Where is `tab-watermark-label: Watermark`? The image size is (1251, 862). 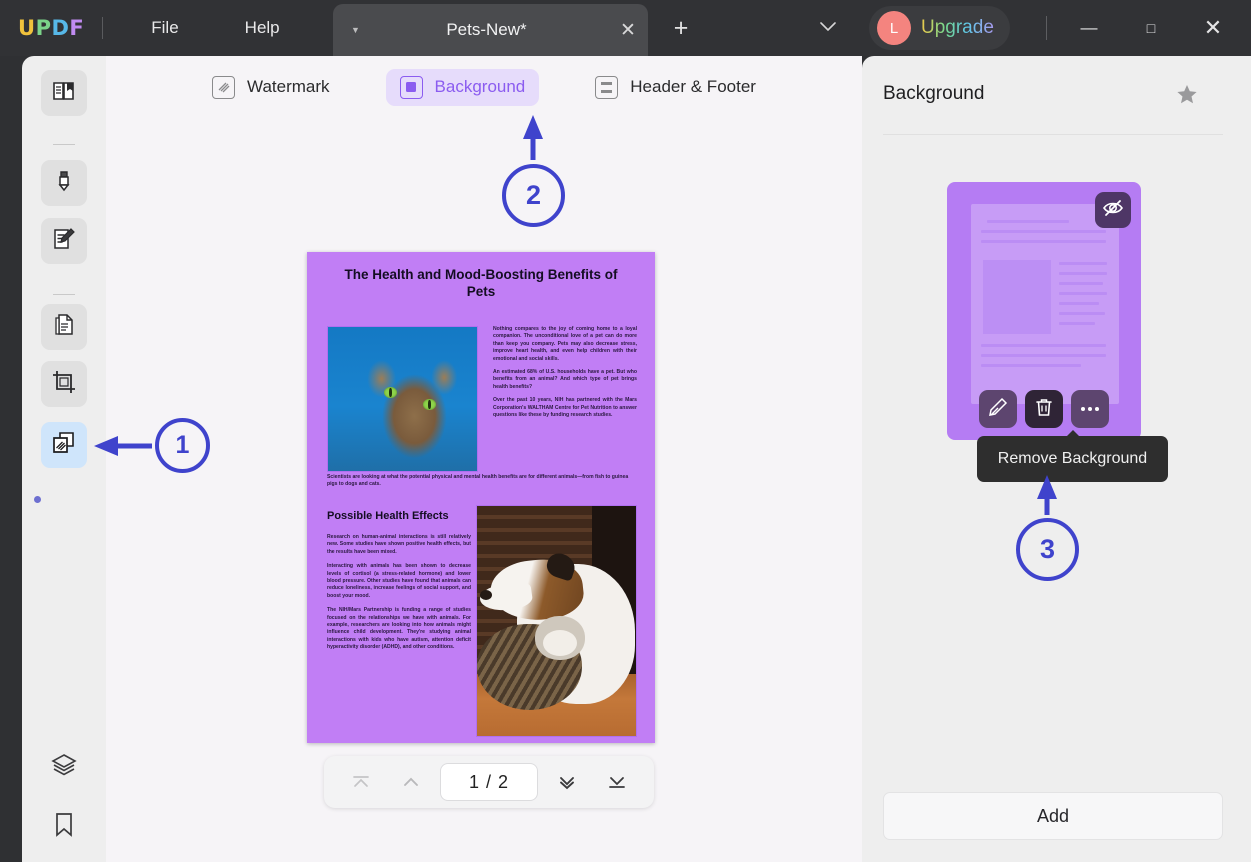
tab-watermark-label: Watermark is located at coordinates (288, 86).